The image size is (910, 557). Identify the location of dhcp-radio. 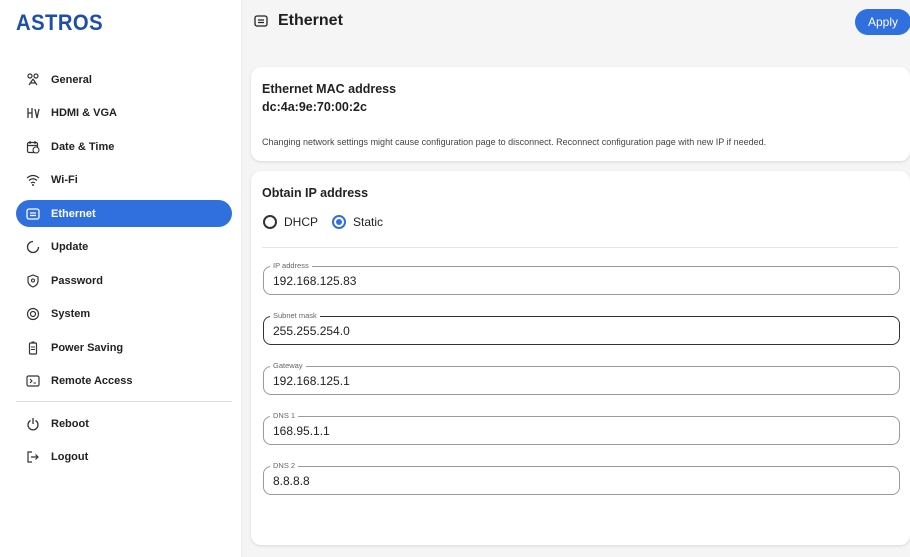
(270, 222).